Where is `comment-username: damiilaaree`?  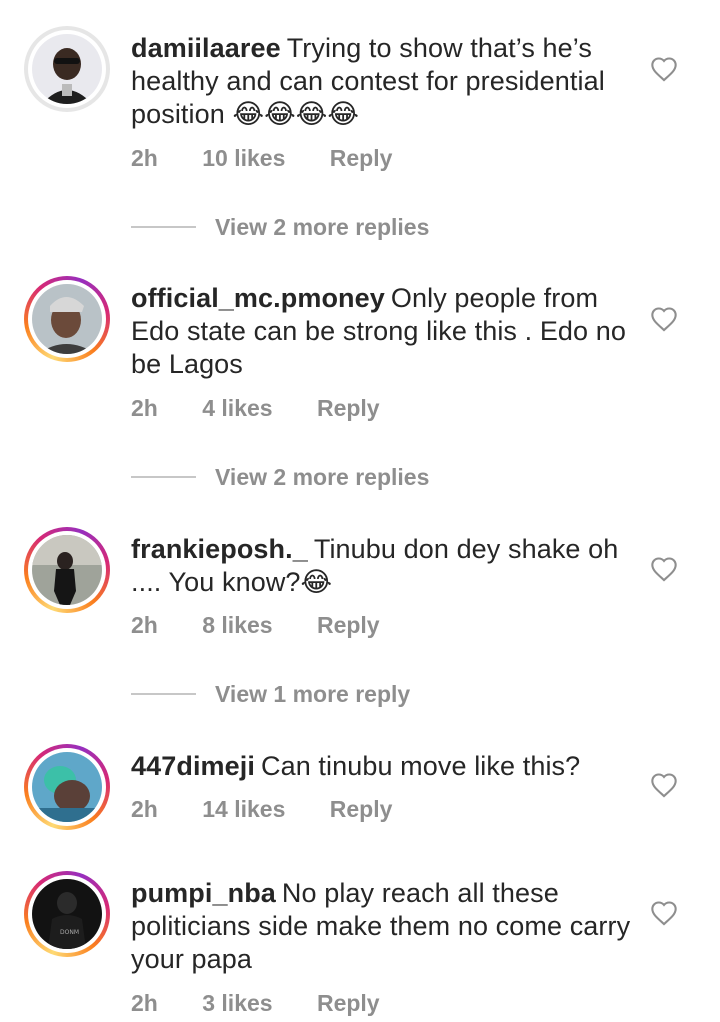
comment-username: damiilaaree is located at coordinates (206, 48).